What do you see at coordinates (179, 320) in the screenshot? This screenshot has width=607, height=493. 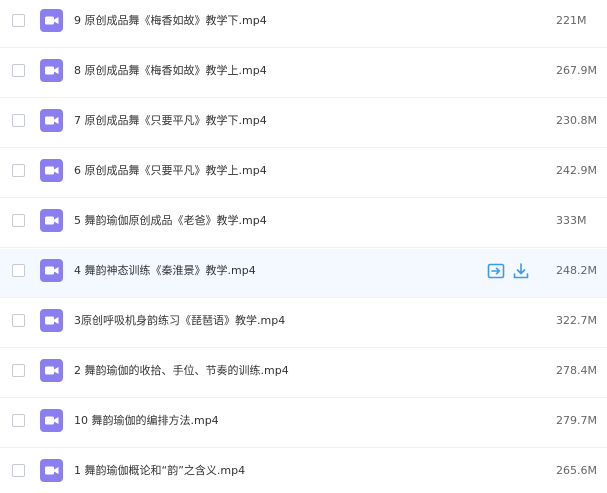 I see `file-name: 3原创呼吸机身韵练习《琵琶语》教学.mp4` at bounding box center [179, 320].